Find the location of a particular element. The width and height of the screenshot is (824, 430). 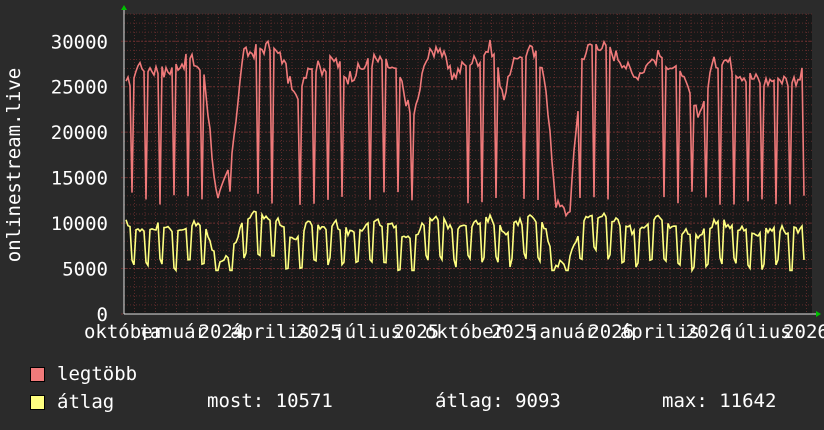

y-tick-label: 30000 is located at coordinates (79, 42).